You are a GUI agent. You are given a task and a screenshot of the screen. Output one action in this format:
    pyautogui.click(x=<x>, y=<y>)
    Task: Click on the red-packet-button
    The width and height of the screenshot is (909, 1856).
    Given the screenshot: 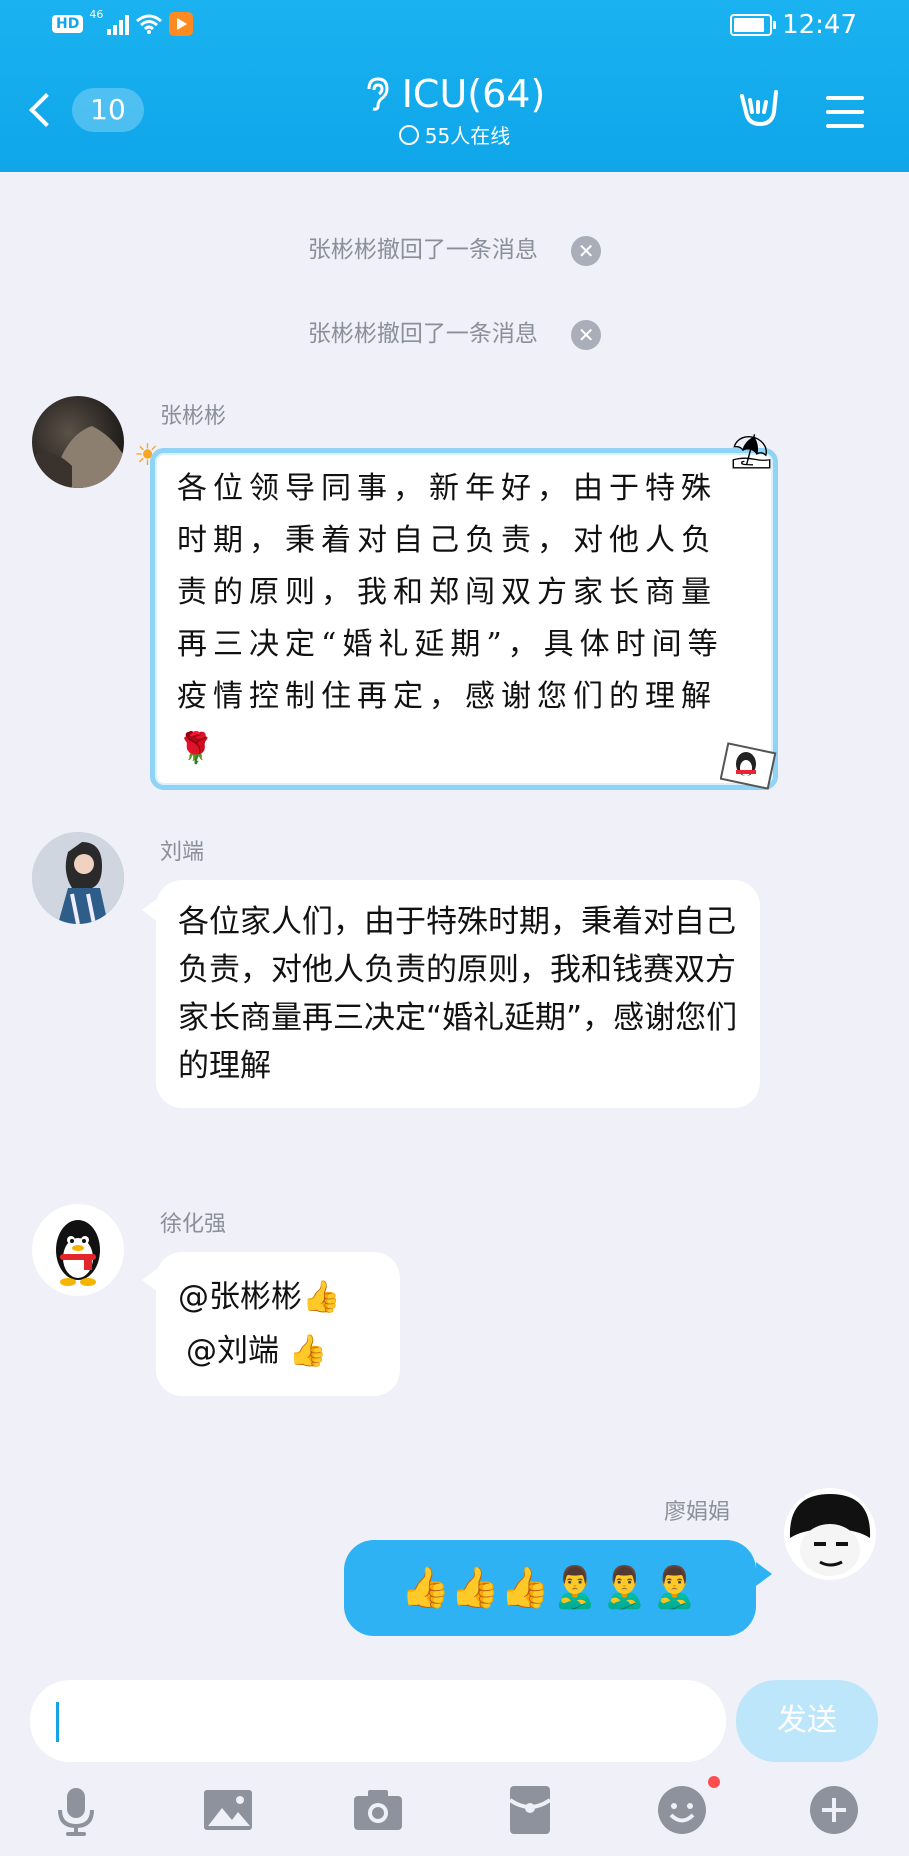 What is the action you would take?
    pyautogui.click(x=530, y=1810)
    